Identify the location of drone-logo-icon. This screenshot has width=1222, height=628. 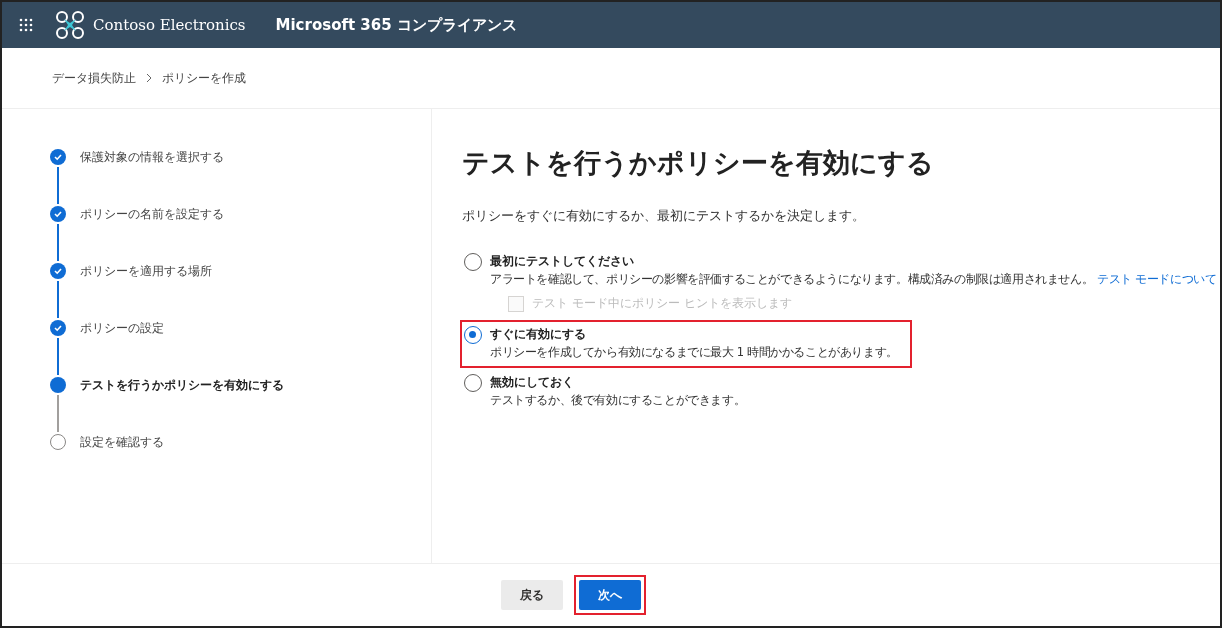
(70, 25).